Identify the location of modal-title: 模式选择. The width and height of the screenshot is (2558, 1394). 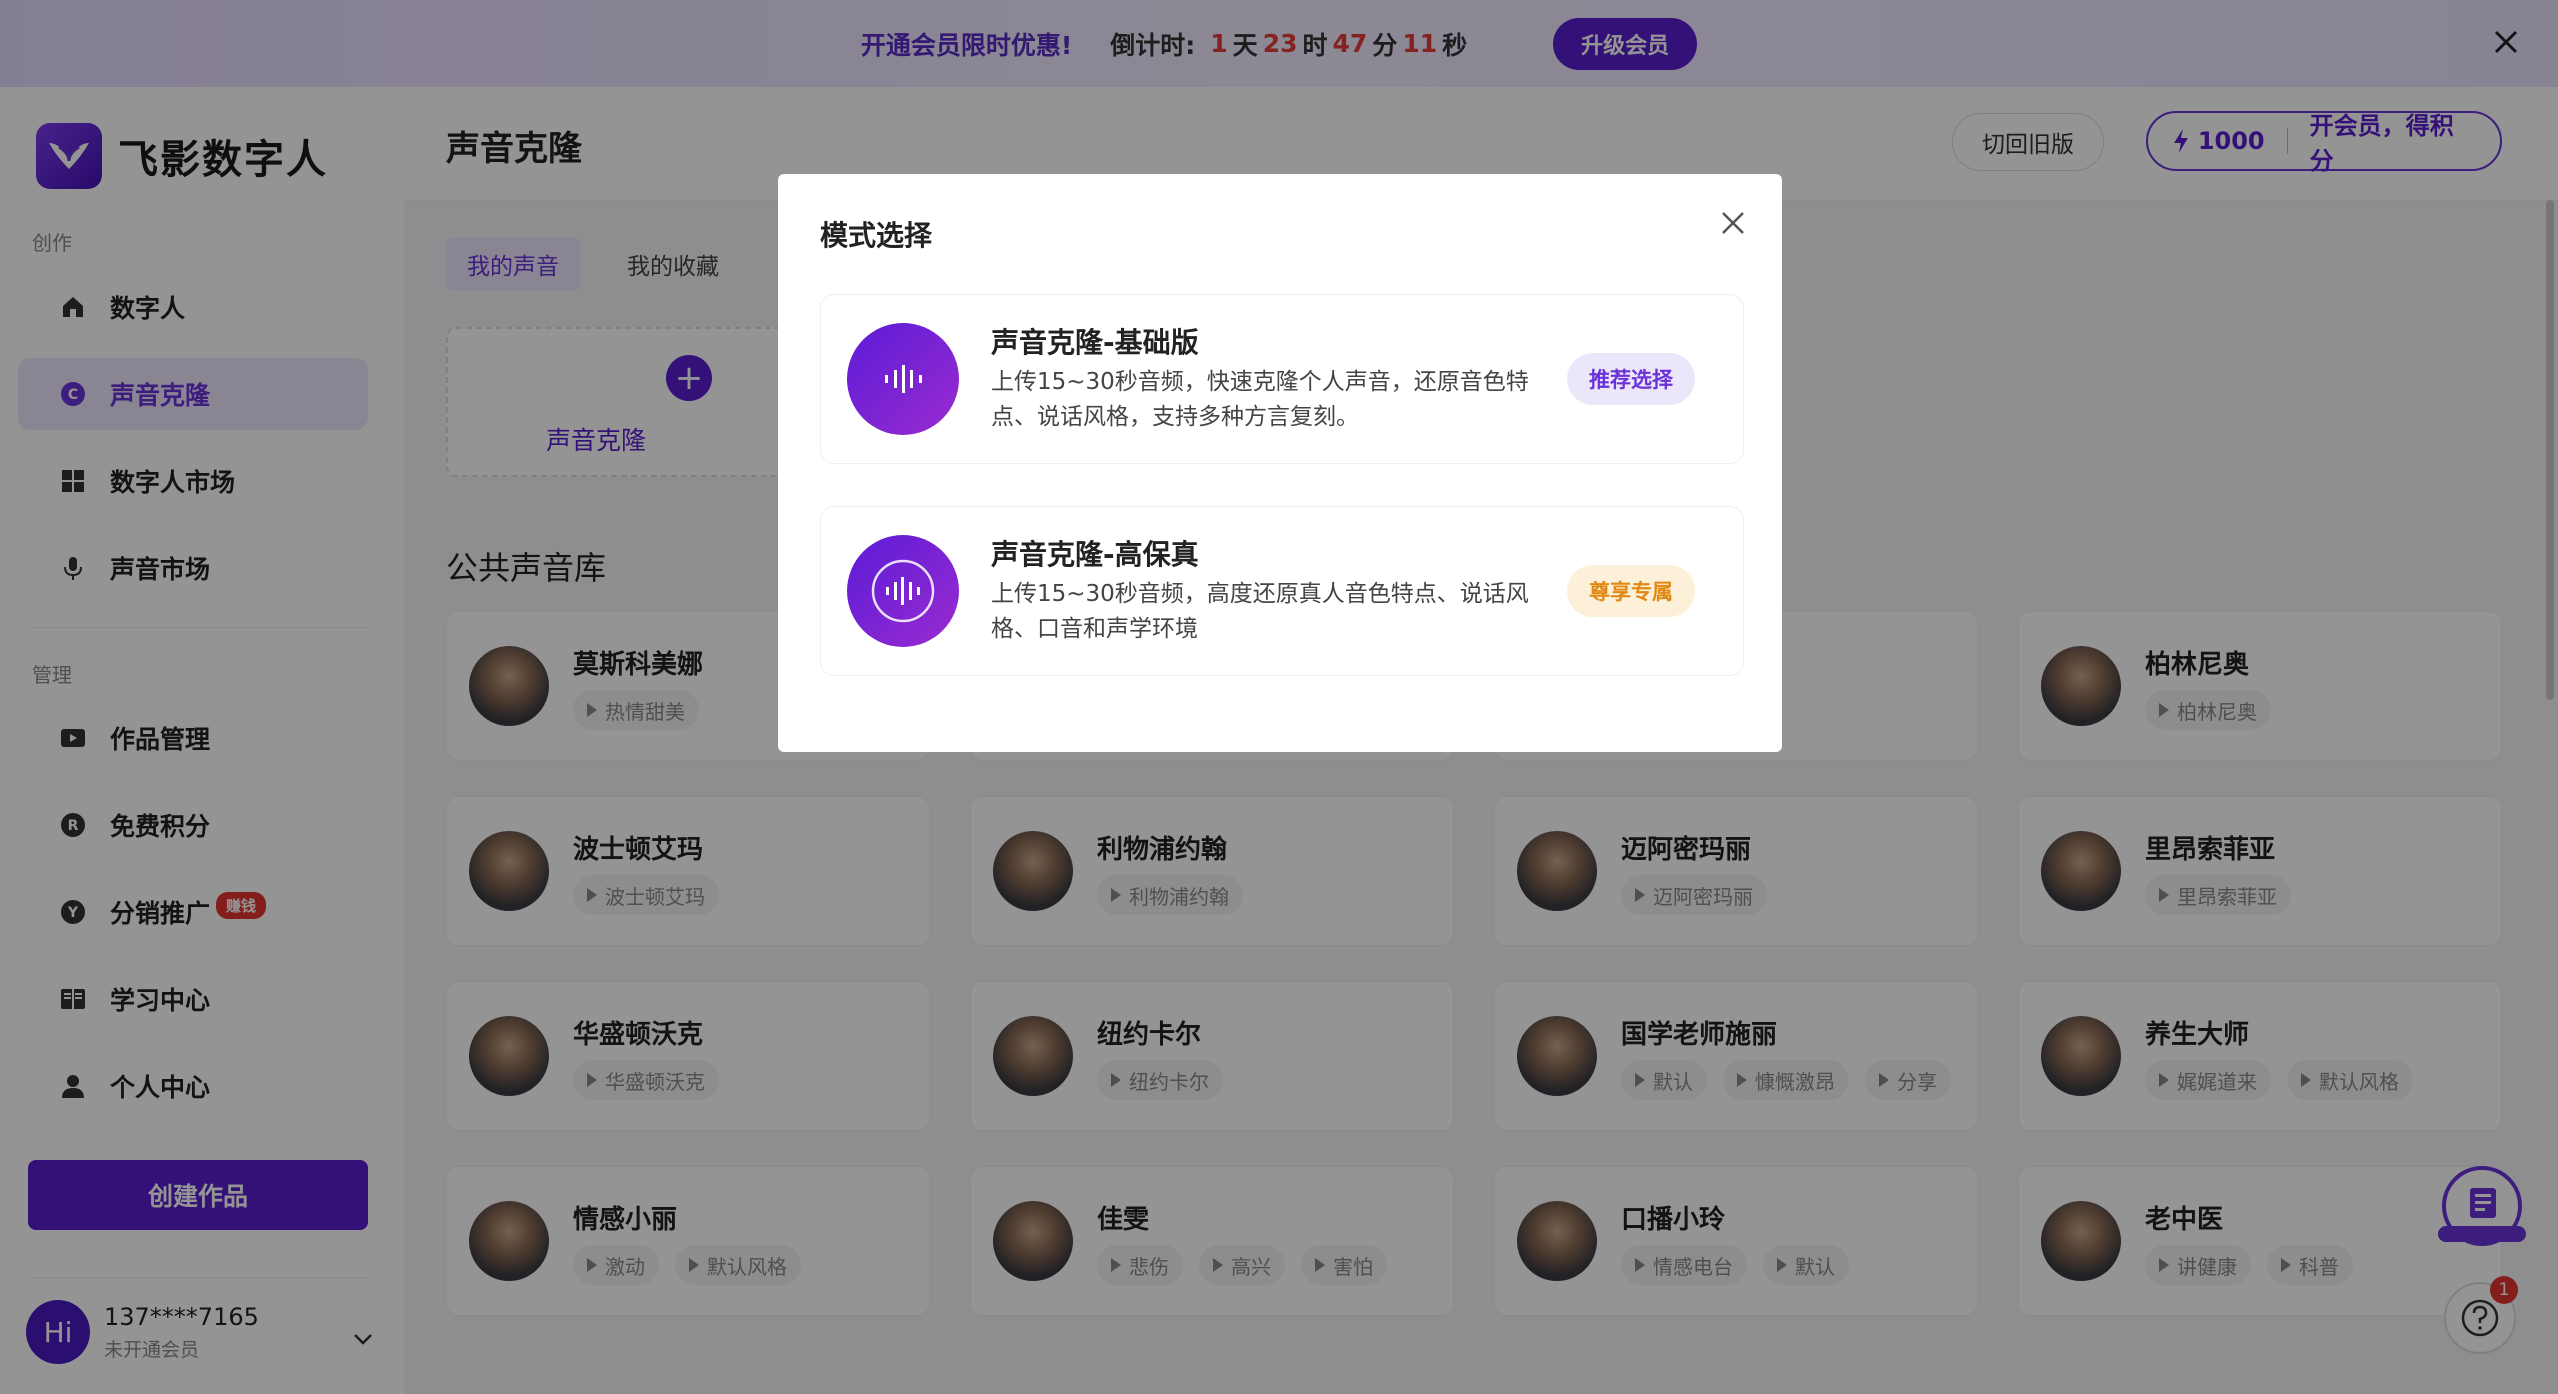
(876, 235).